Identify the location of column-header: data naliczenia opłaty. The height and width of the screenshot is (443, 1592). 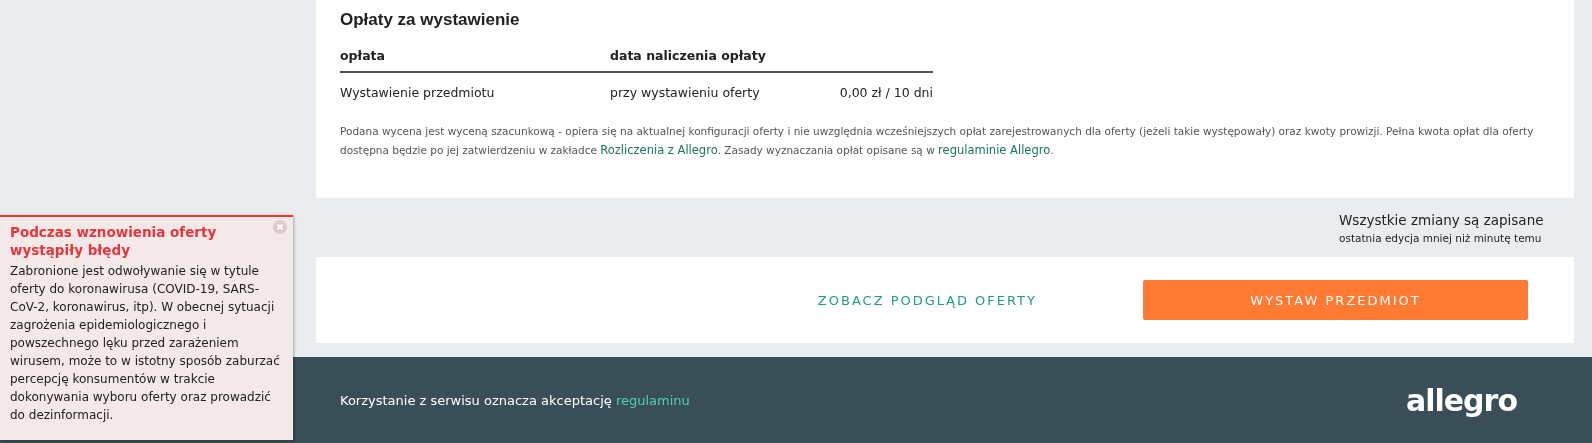
(688, 55).